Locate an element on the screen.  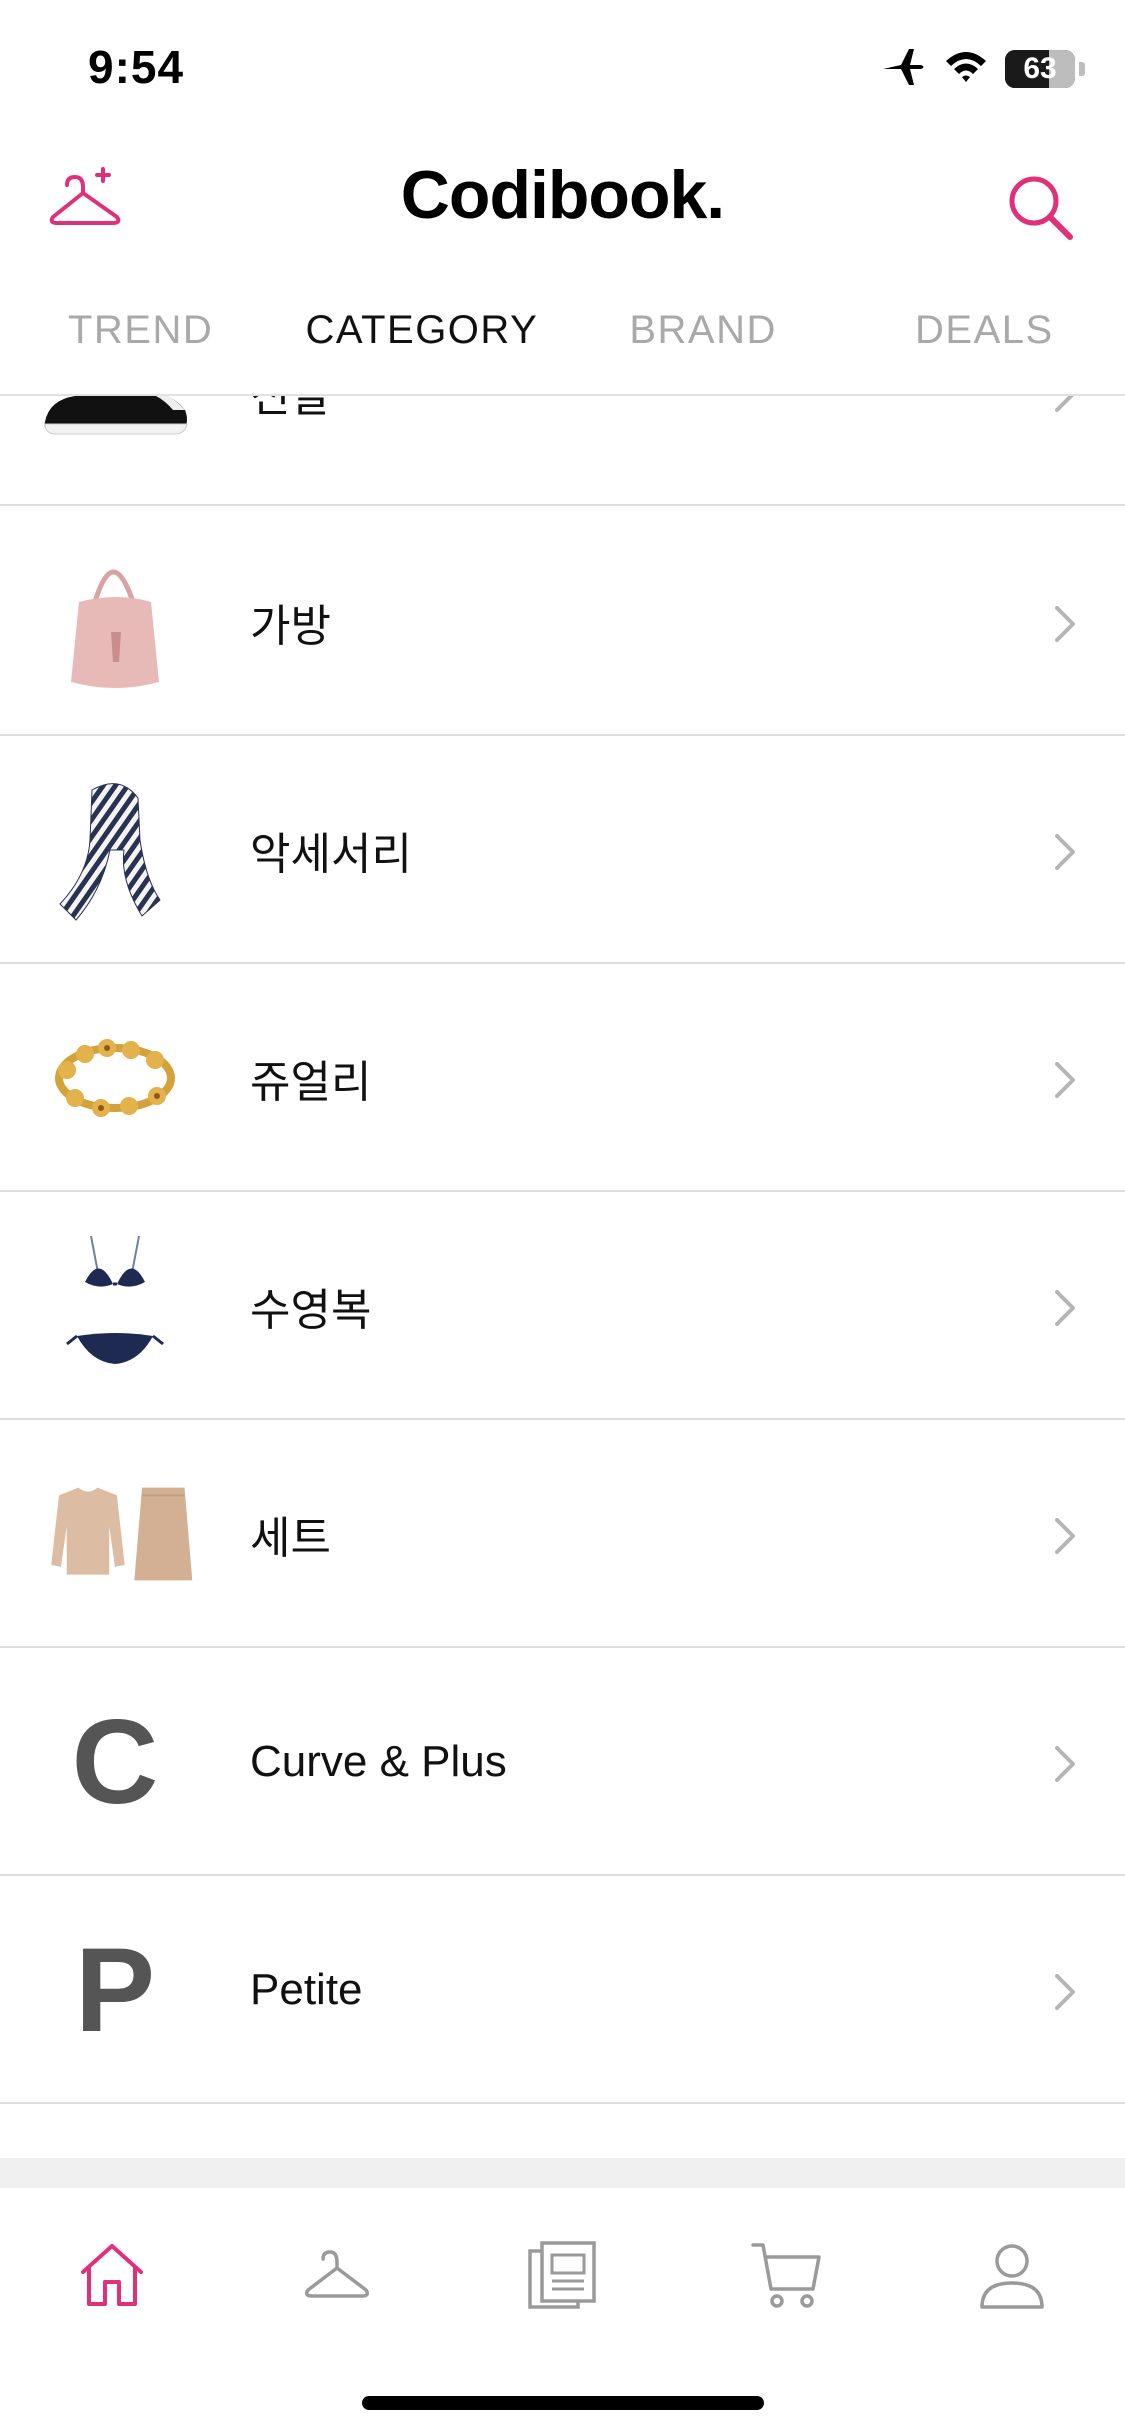
cart-icon is located at coordinates (786, 2275).